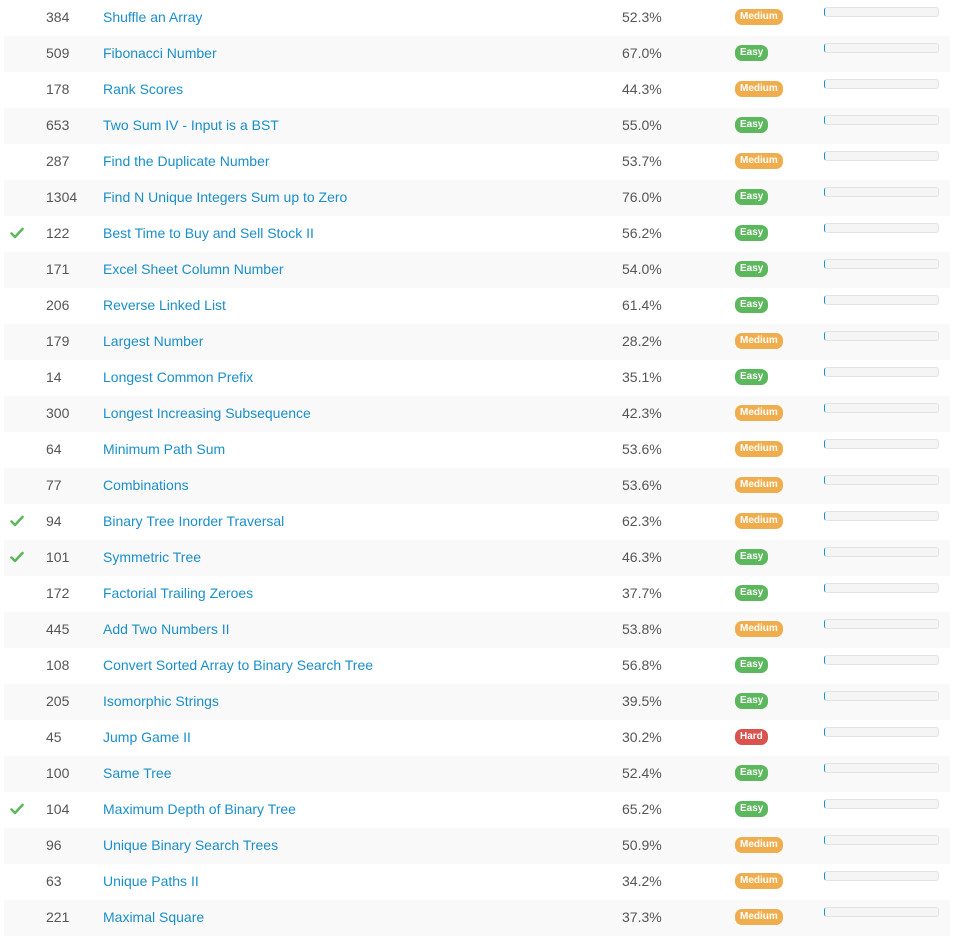 The height and width of the screenshot is (936, 973). Describe the element at coordinates (153, 918) in the screenshot. I see `problem-title-link: Maximal Square` at that location.